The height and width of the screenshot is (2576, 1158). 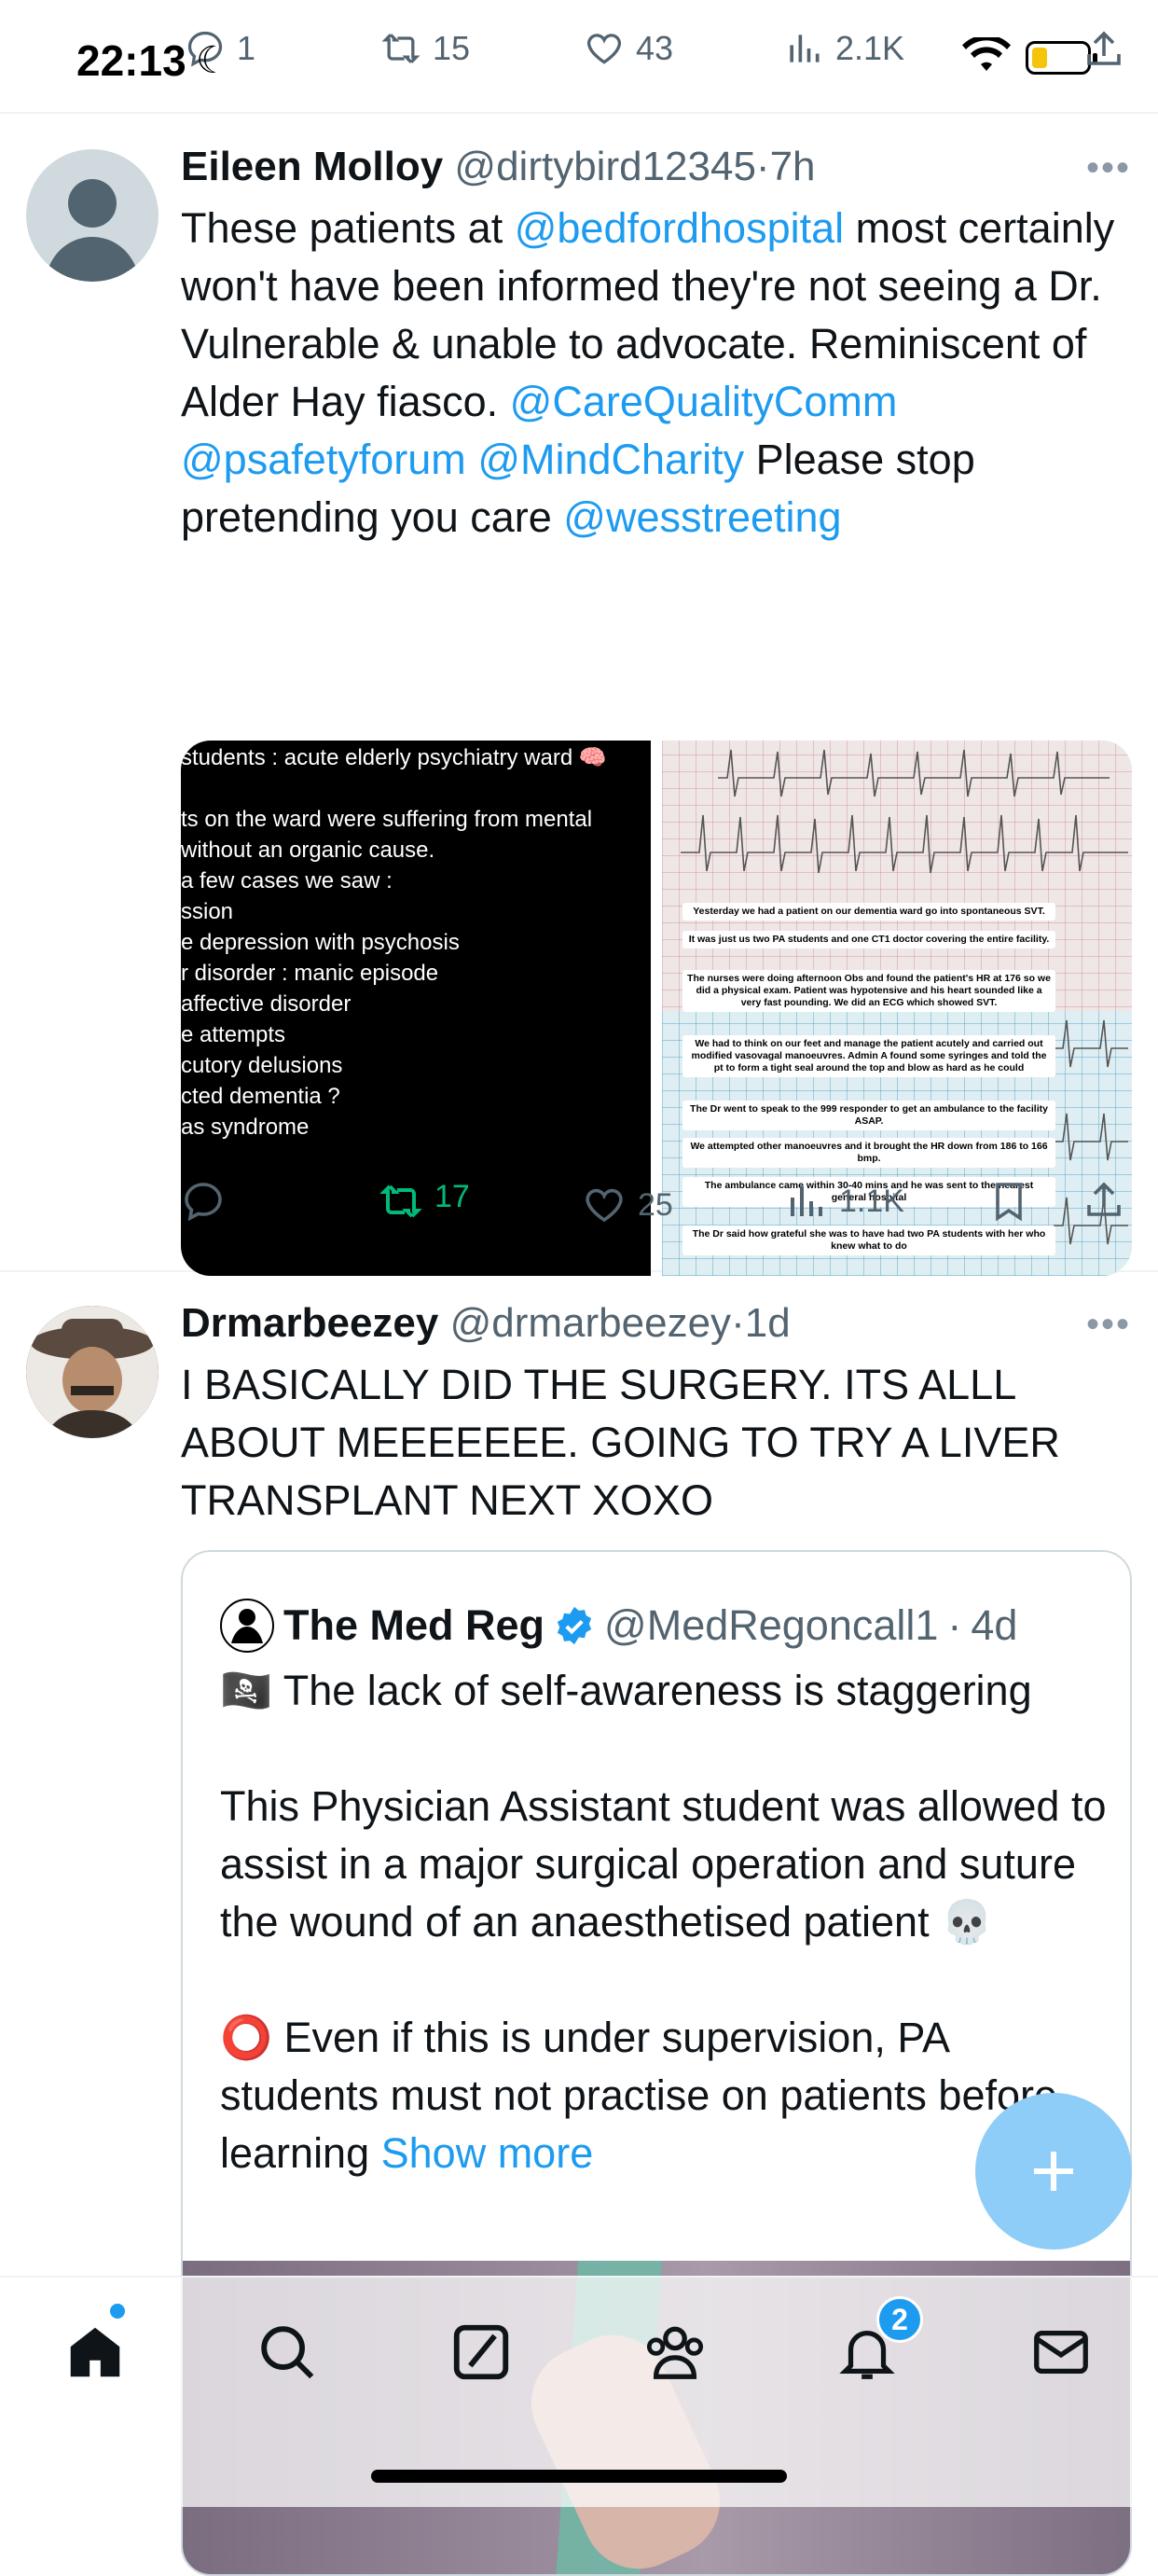 What do you see at coordinates (212, 60) in the screenshot?
I see `moon-icon: ☾` at bounding box center [212, 60].